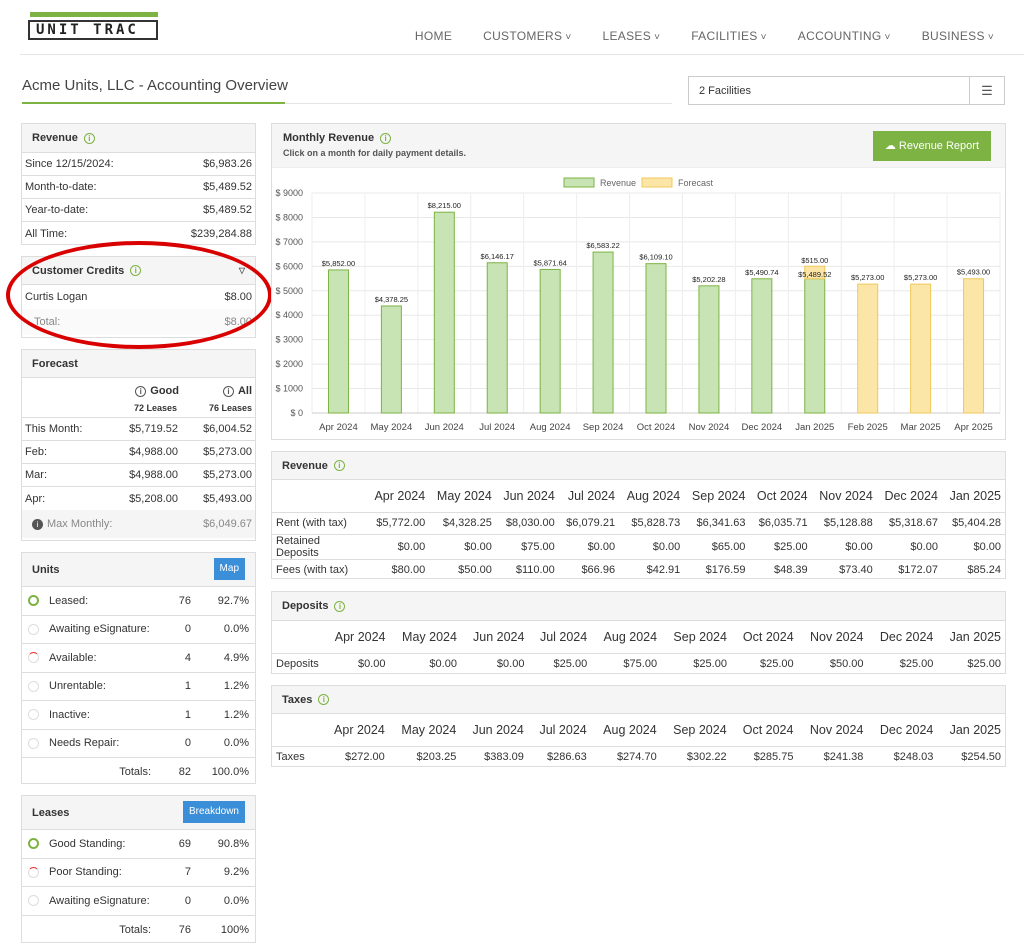 This screenshot has width=1034, height=950. I want to click on table-row-label: Taxes, so click(297, 756).